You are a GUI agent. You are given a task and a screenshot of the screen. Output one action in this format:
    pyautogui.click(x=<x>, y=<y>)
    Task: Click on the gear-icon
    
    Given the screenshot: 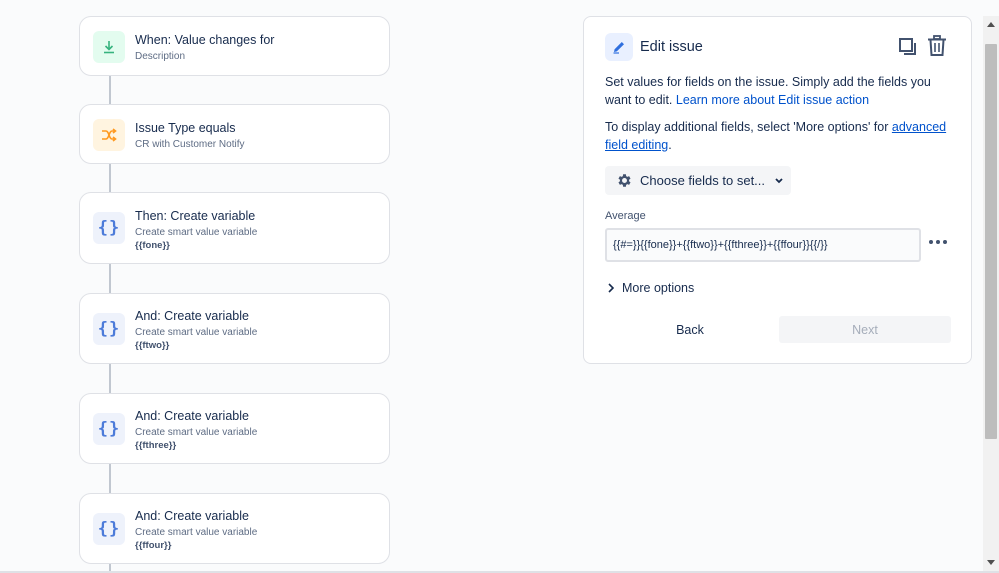 What is the action you would take?
    pyautogui.click(x=624, y=180)
    